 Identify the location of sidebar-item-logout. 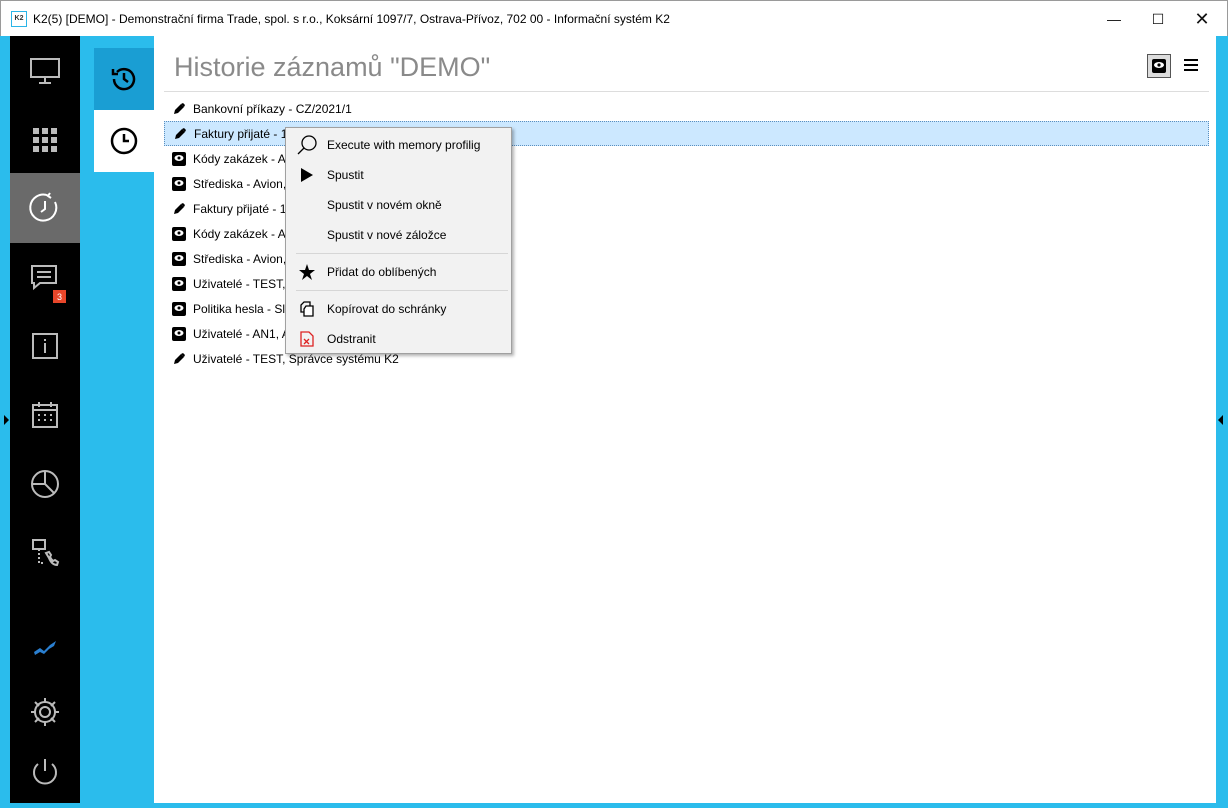
(45, 772).